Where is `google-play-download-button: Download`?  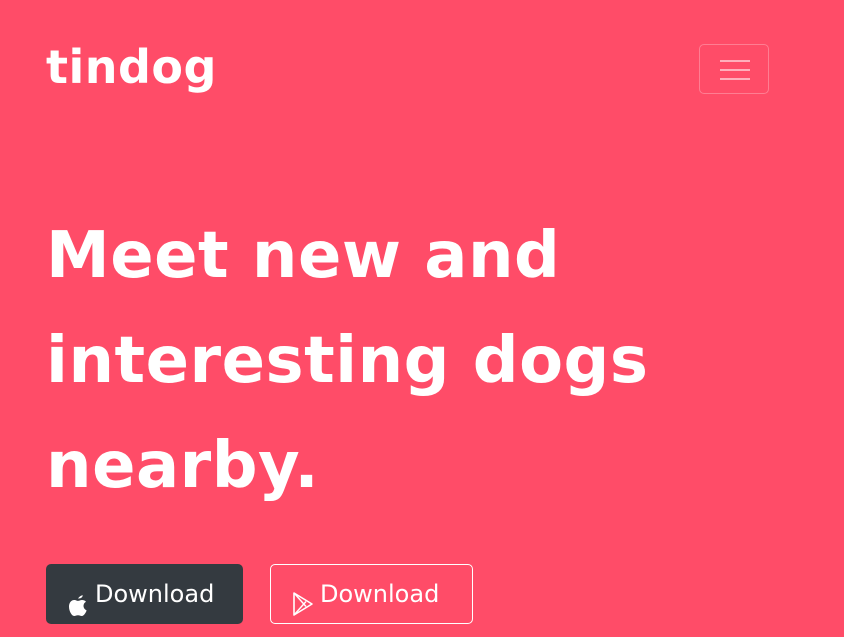 google-play-download-button: Download is located at coordinates (371, 594).